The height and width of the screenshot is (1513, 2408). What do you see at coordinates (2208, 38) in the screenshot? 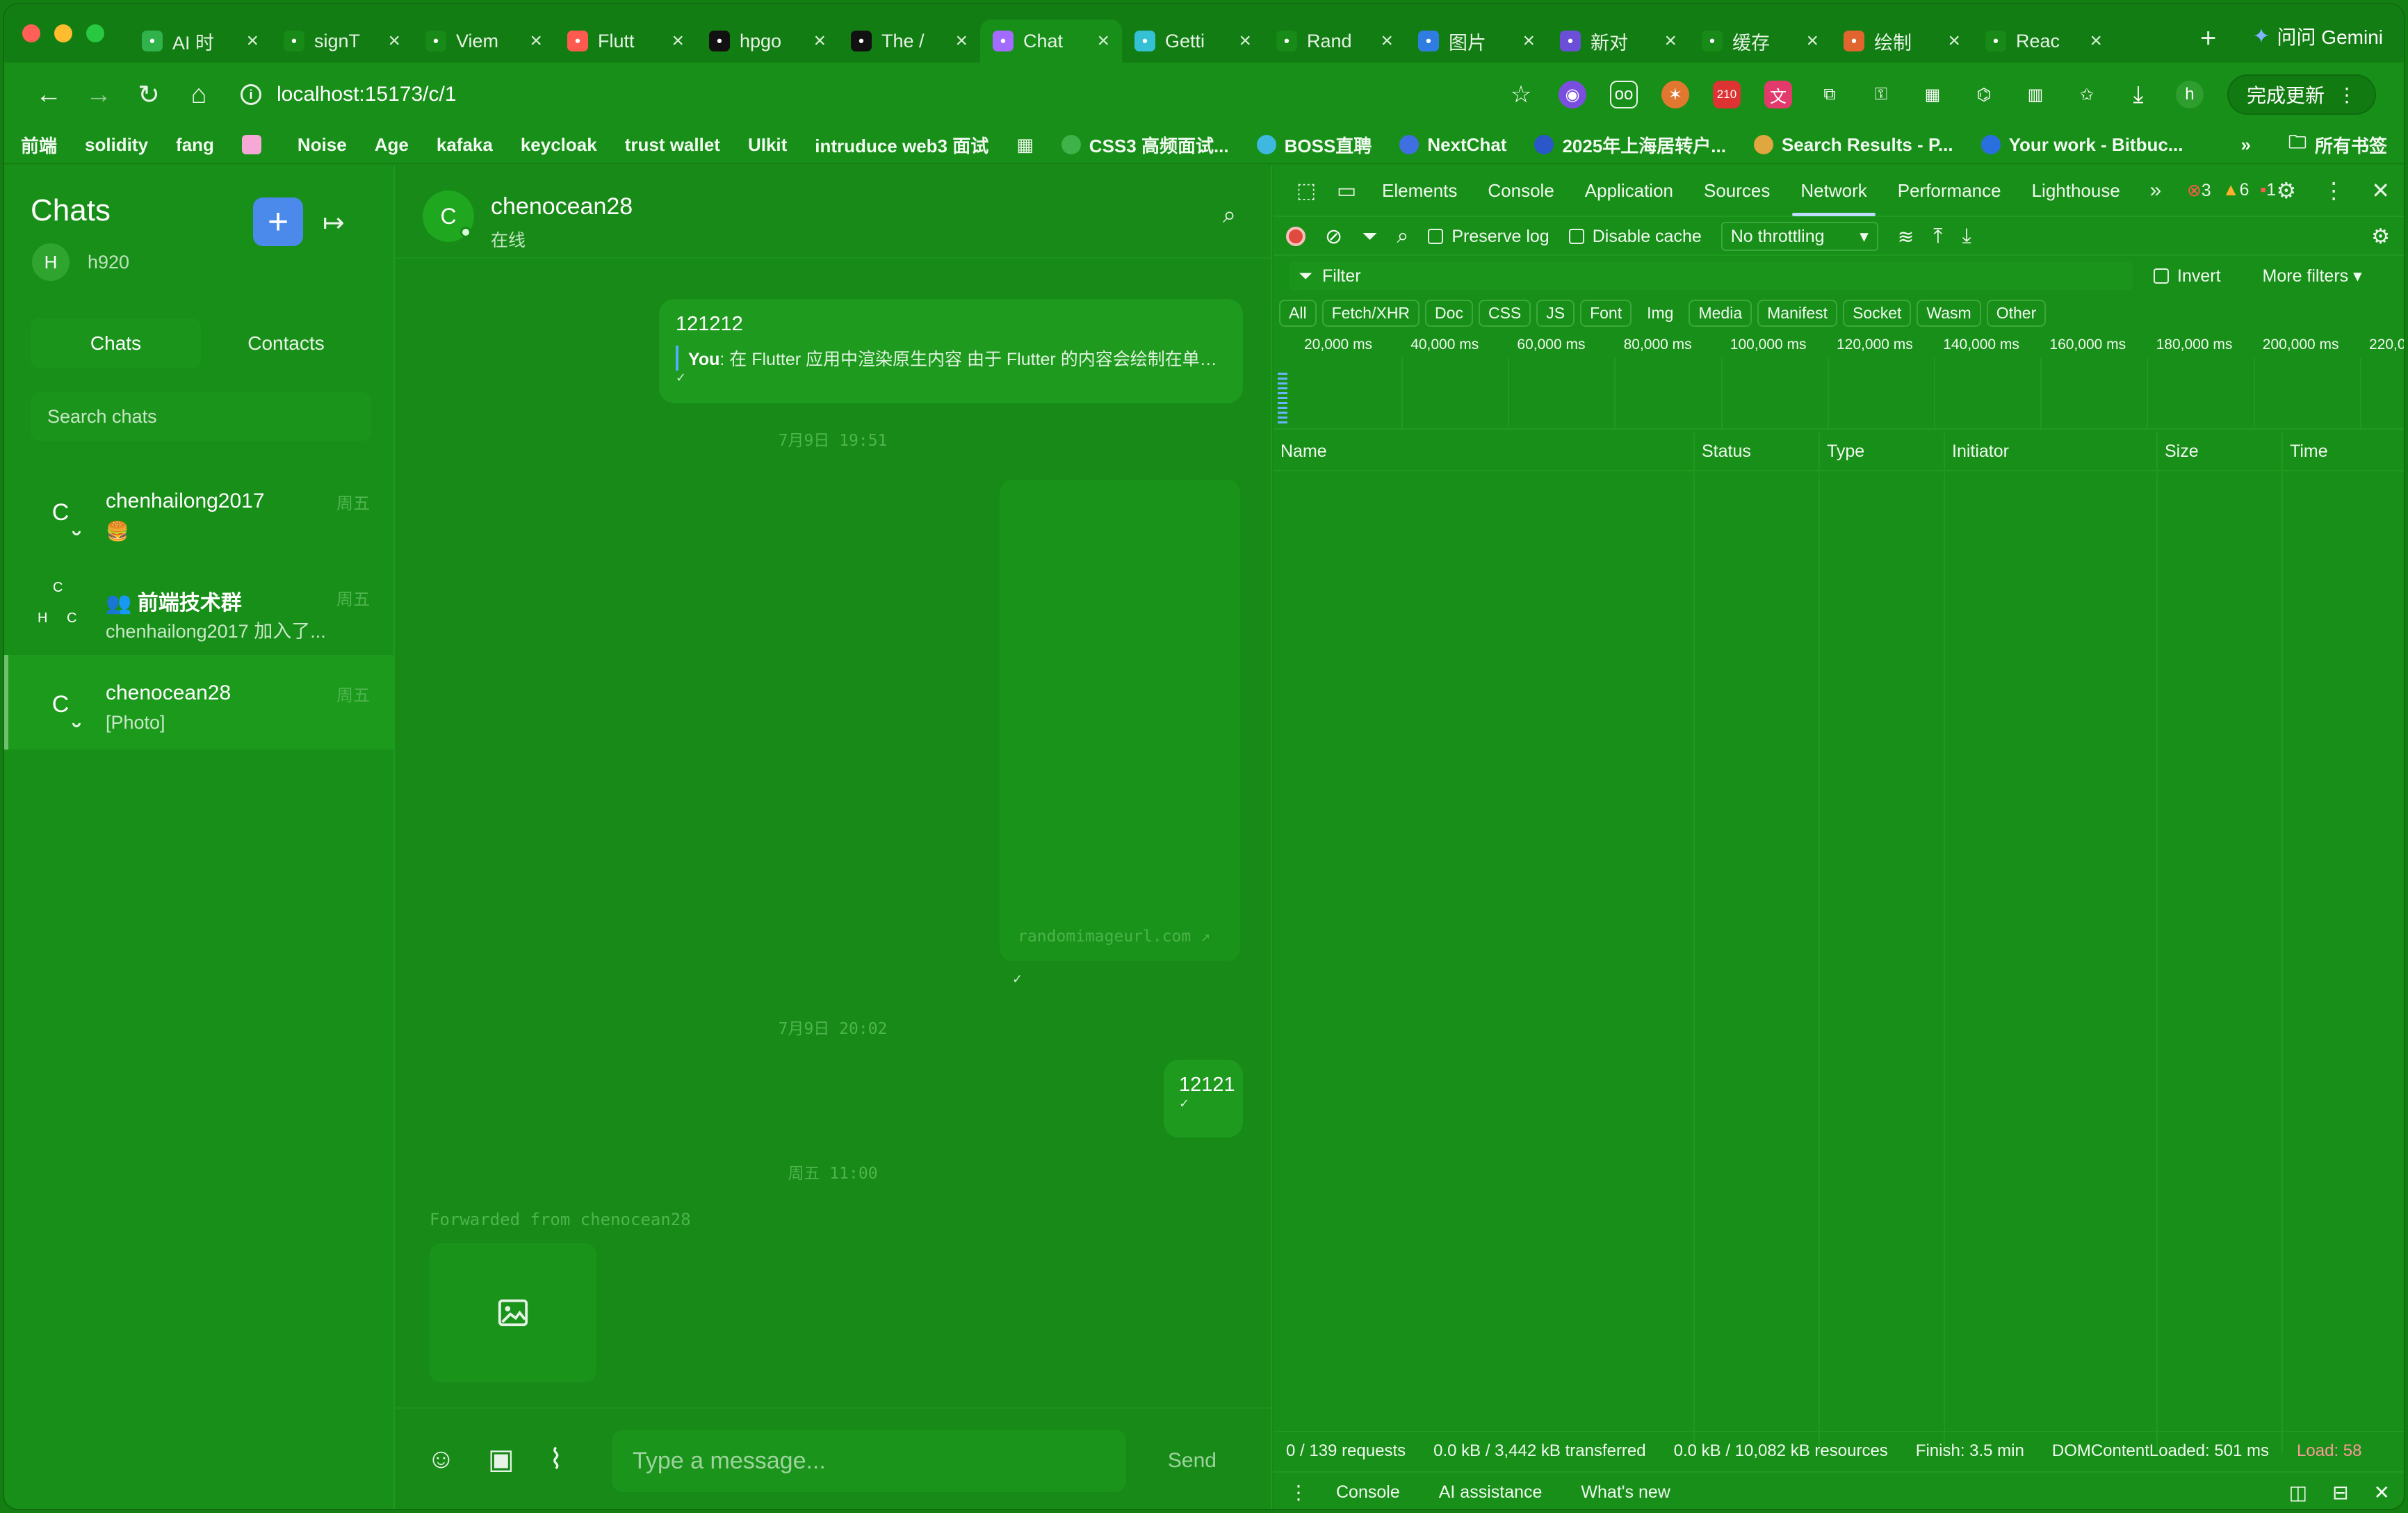
I see `new-tab-button: +` at bounding box center [2208, 38].